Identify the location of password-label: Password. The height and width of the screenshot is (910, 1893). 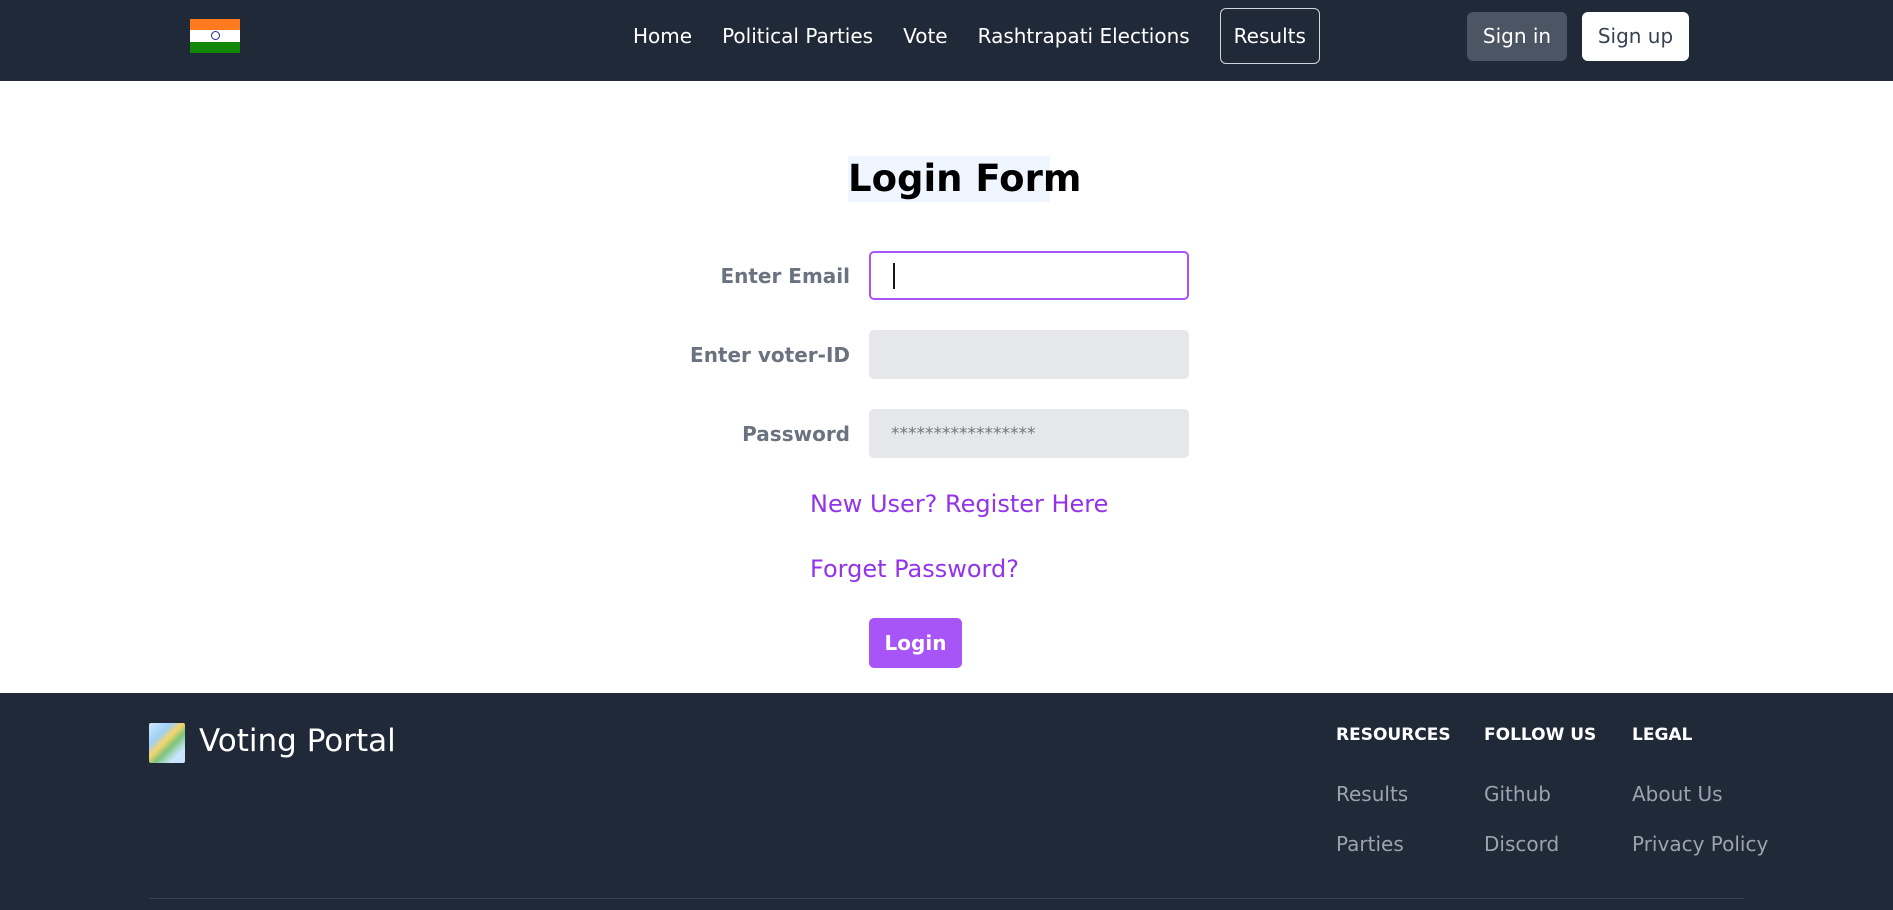
(796, 434).